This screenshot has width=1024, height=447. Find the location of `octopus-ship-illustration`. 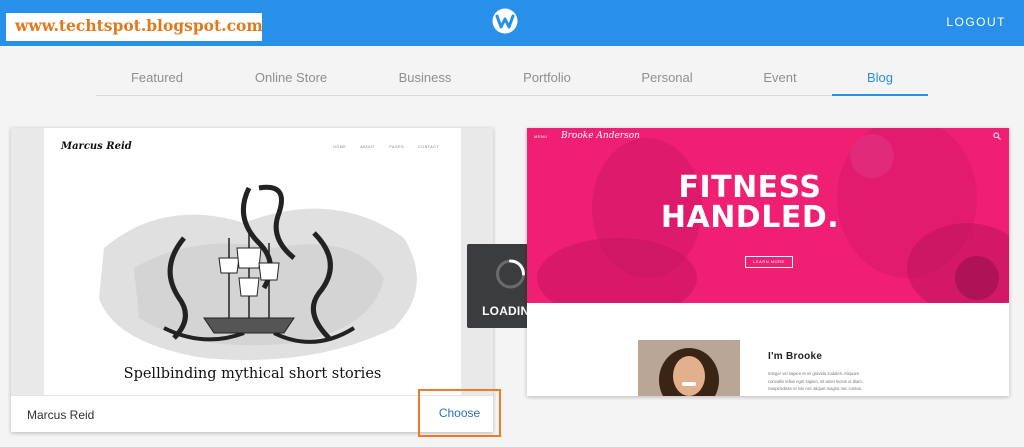

octopus-ship-illustration is located at coordinates (258, 272).